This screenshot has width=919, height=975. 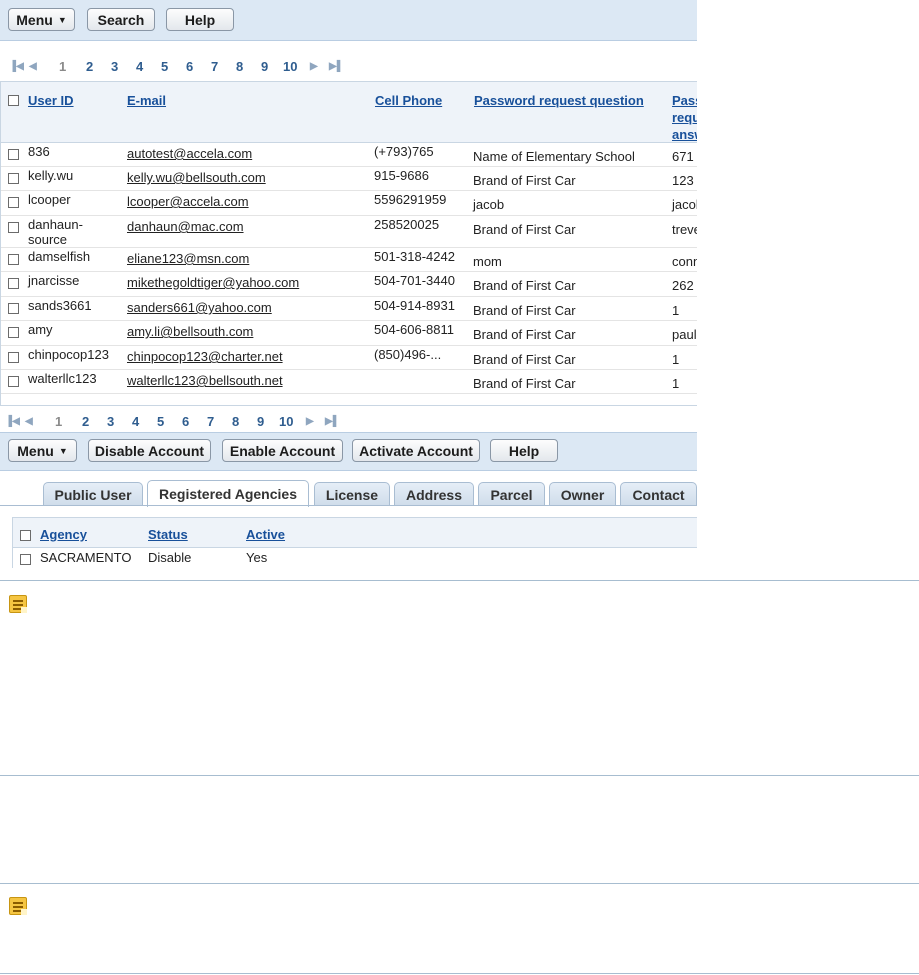 What do you see at coordinates (93, 494) in the screenshot?
I see `tab-public-user: Public User` at bounding box center [93, 494].